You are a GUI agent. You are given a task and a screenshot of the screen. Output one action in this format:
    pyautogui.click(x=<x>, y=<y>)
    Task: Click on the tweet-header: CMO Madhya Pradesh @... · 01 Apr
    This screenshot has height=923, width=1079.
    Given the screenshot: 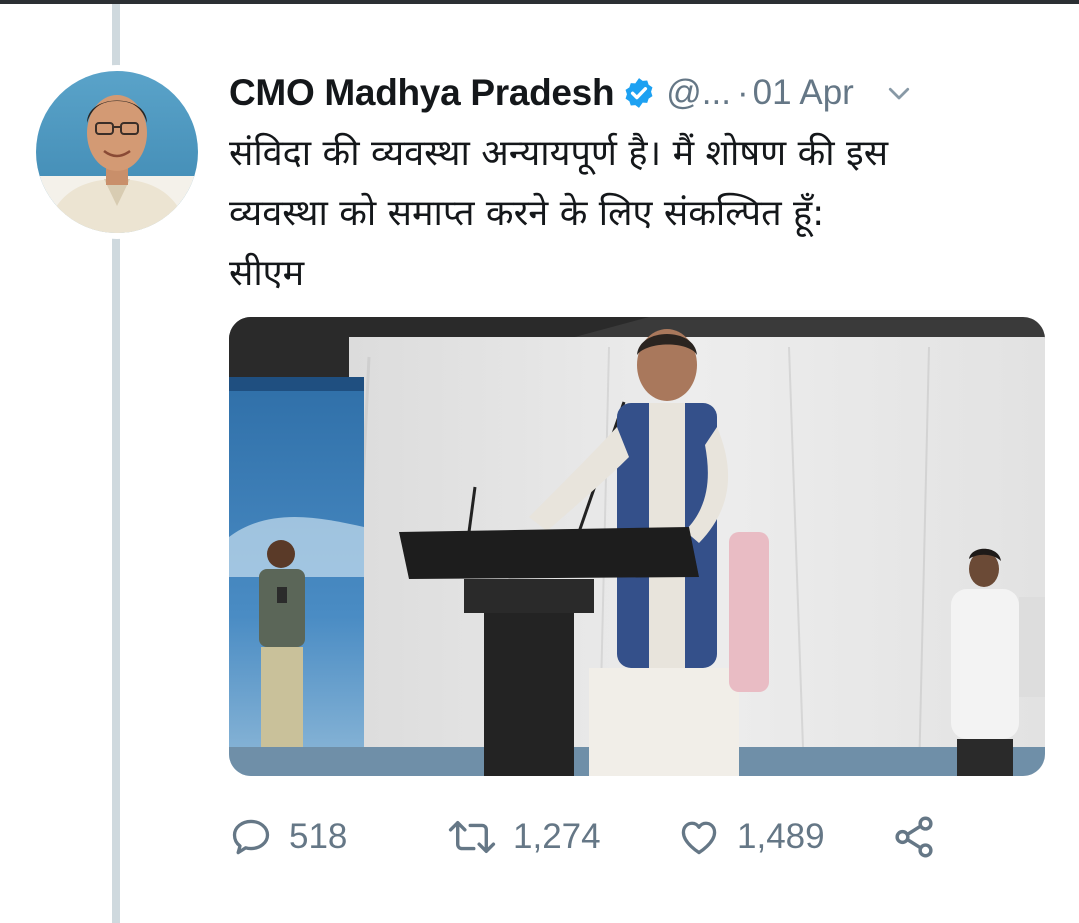 What is the action you would take?
    pyautogui.click(x=644, y=93)
    